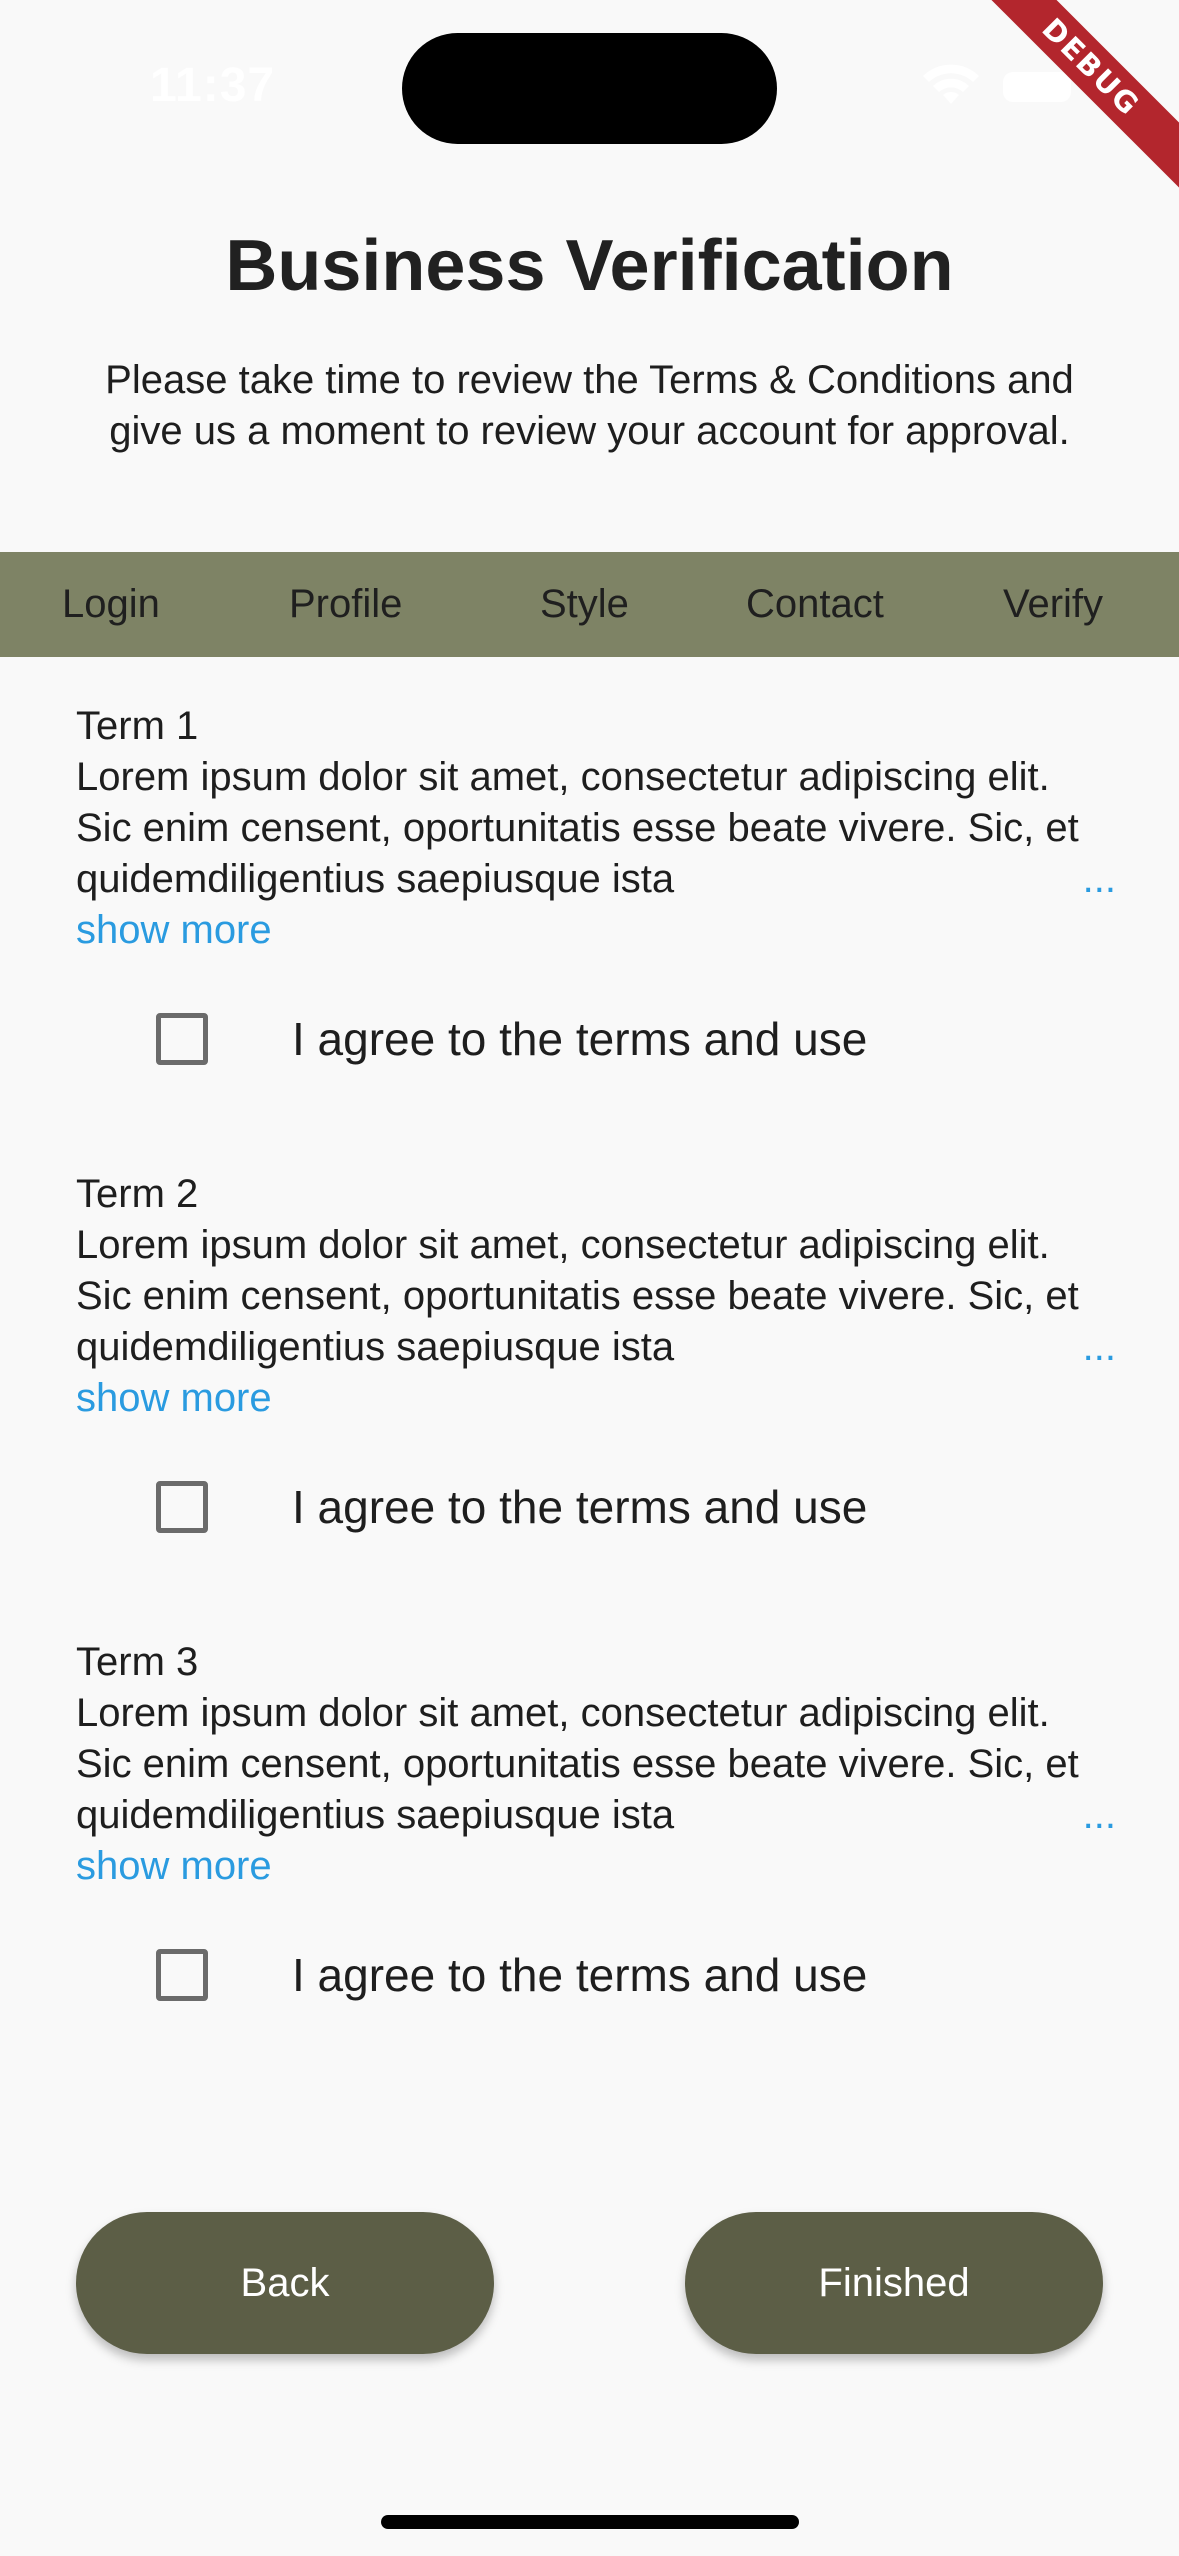  Describe the element at coordinates (584, 604) in the screenshot. I see `tab-style: Style` at that location.